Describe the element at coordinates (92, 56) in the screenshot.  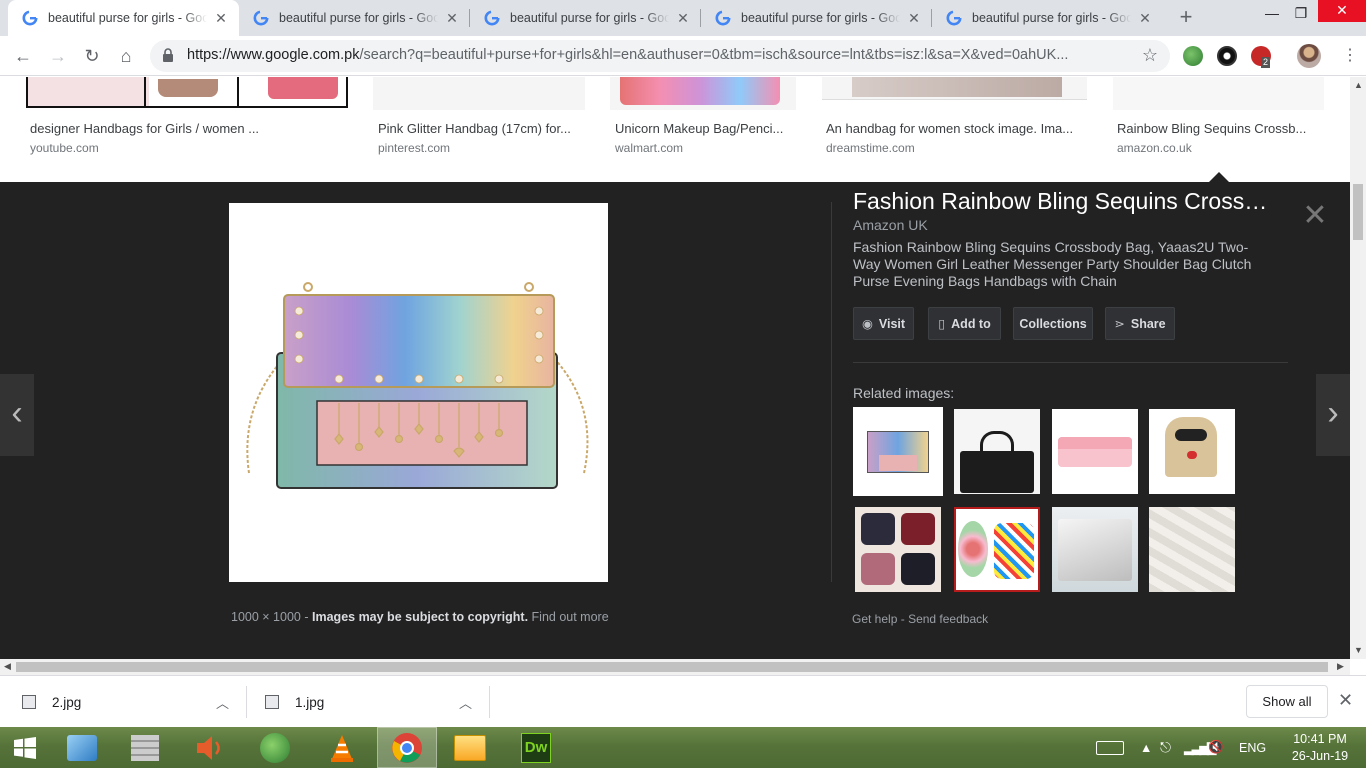
I see `reload-icon: ↻` at that location.